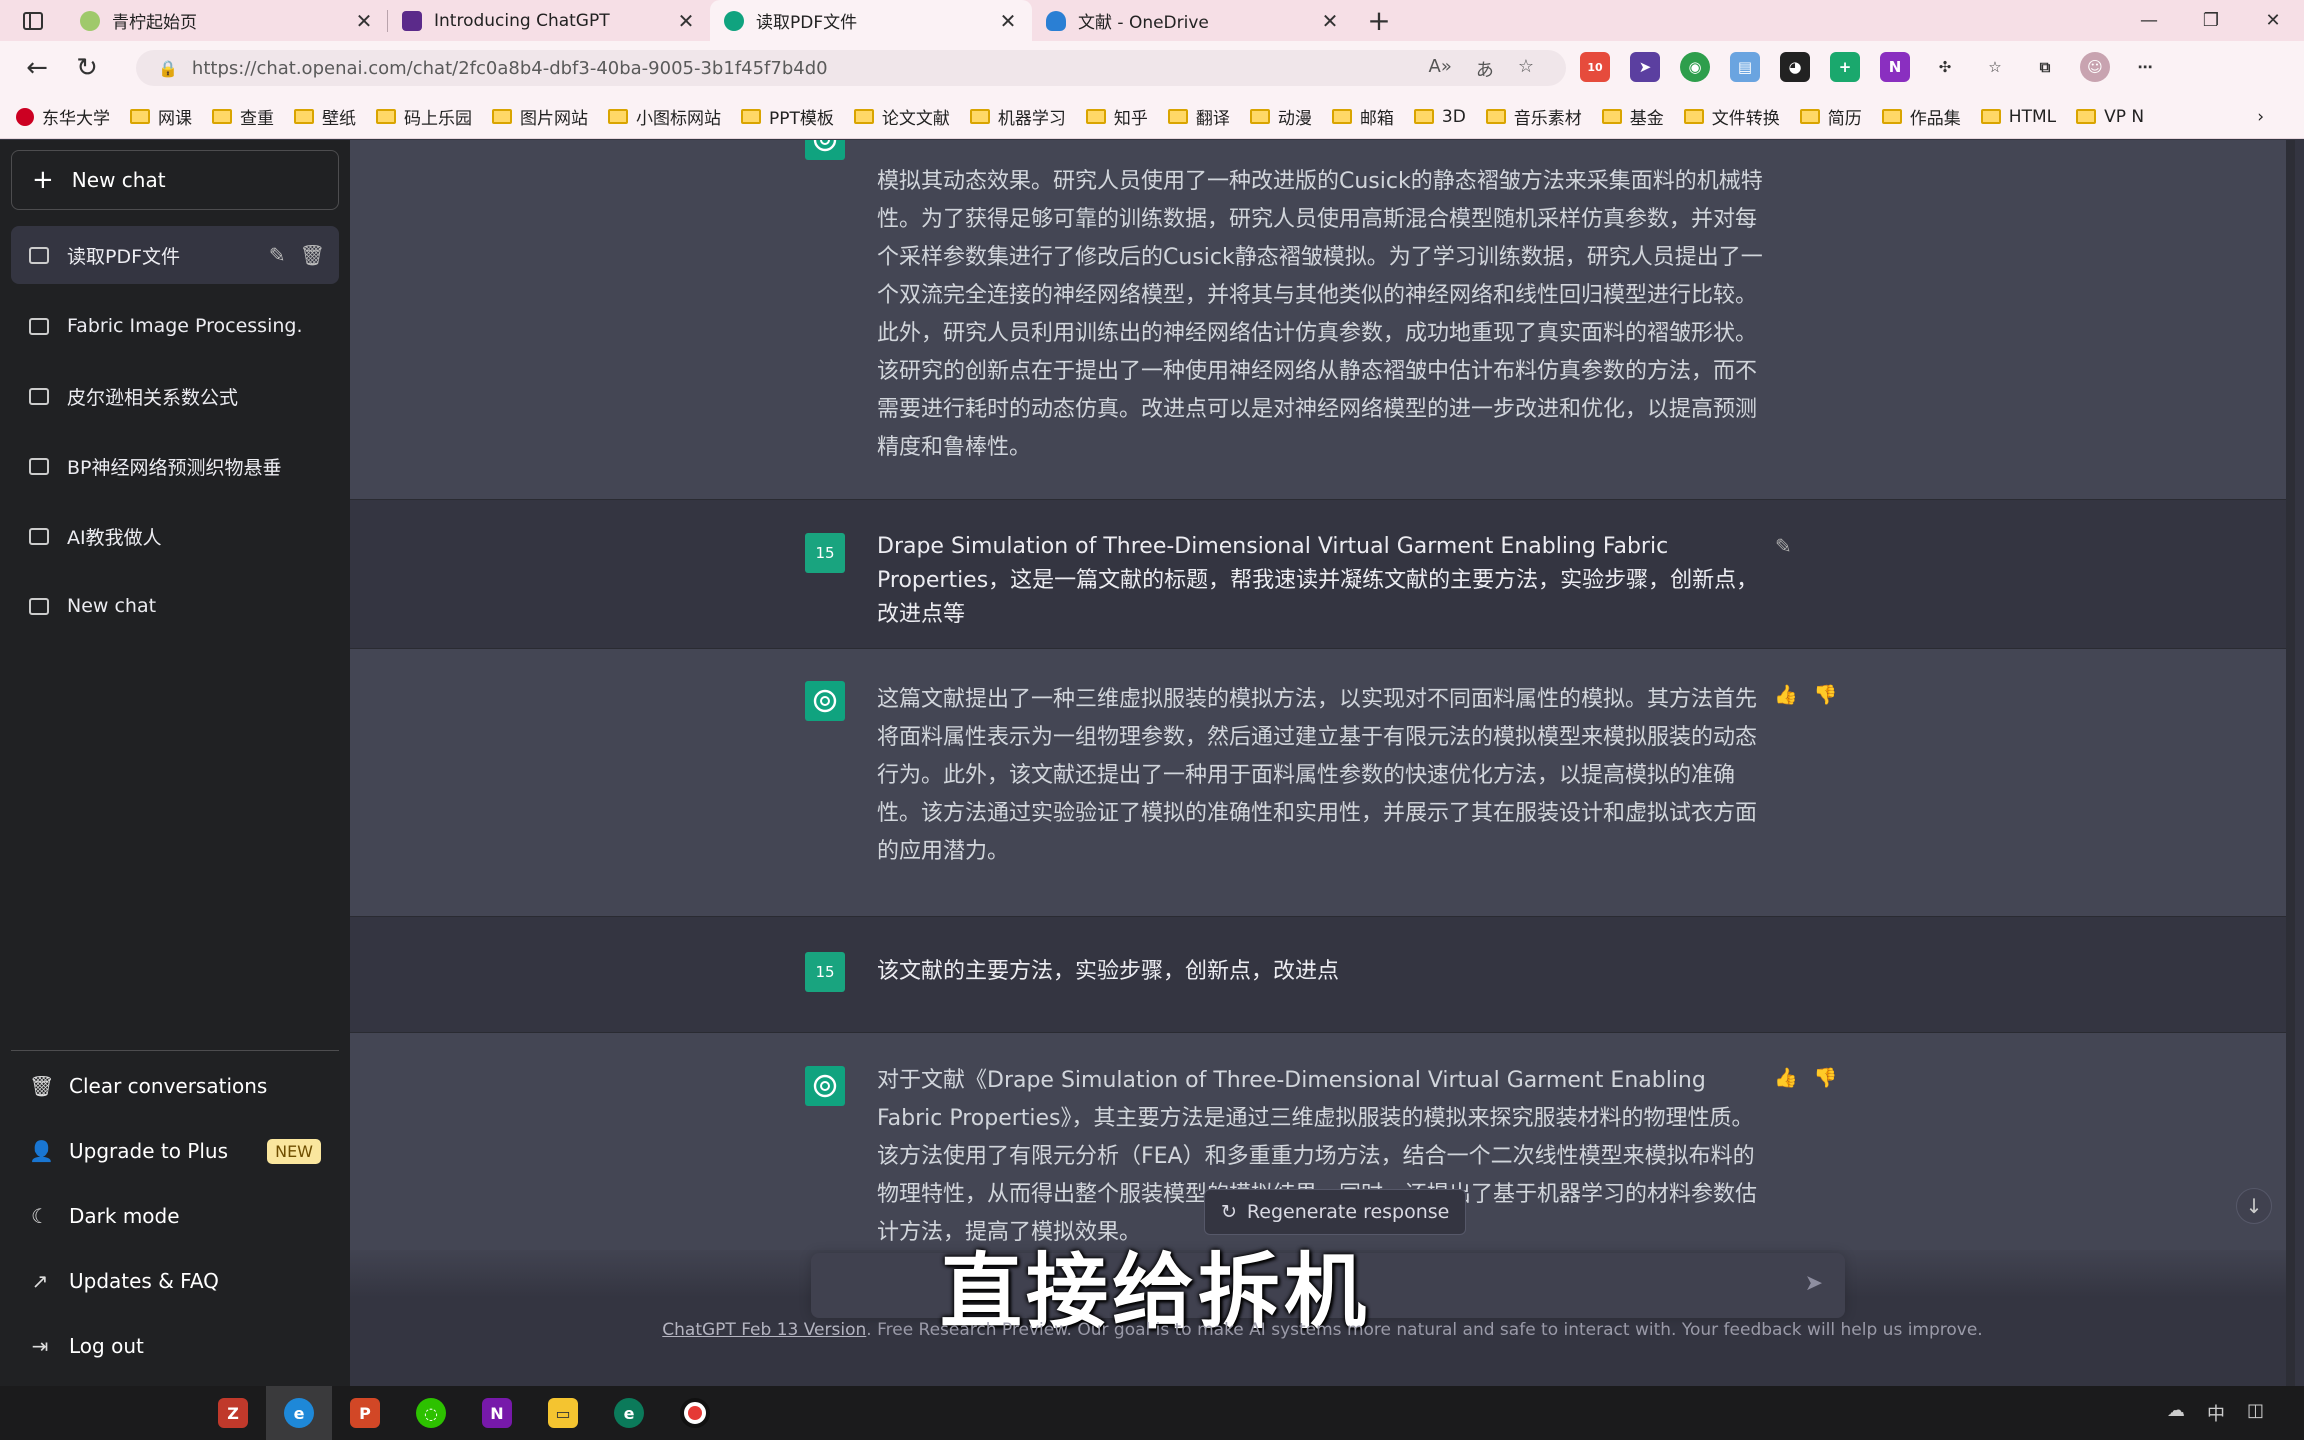 The width and height of the screenshot is (2304, 1440). Describe the element at coordinates (41, 1151) in the screenshot. I see `user-icon: 👤` at that location.